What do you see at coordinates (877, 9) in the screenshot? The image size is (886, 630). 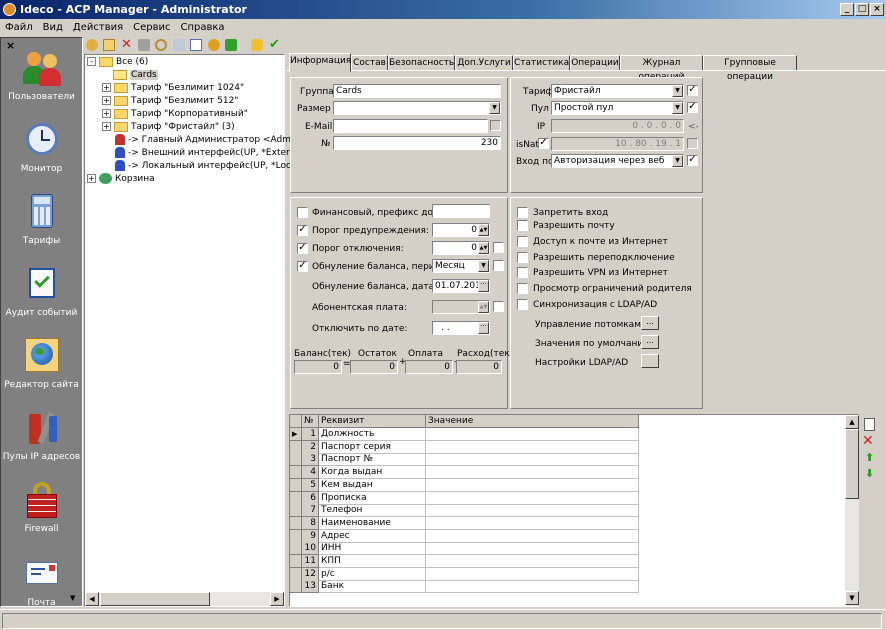 I see `close-window-button: ×` at bounding box center [877, 9].